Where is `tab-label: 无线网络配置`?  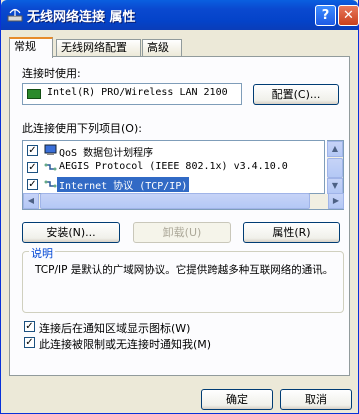 tab-label: 无线网络配置 is located at coordinates (94, 47).